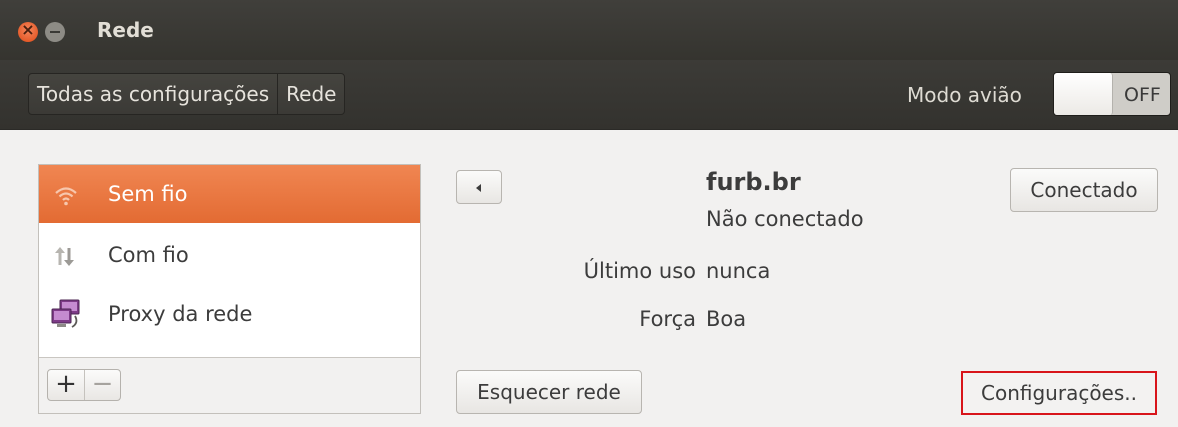 The image size is (1178, 427). What do you see at coordinates (65, 313) in the screenshot?
I see `proxy-icon` at bounding box center [65, 313].